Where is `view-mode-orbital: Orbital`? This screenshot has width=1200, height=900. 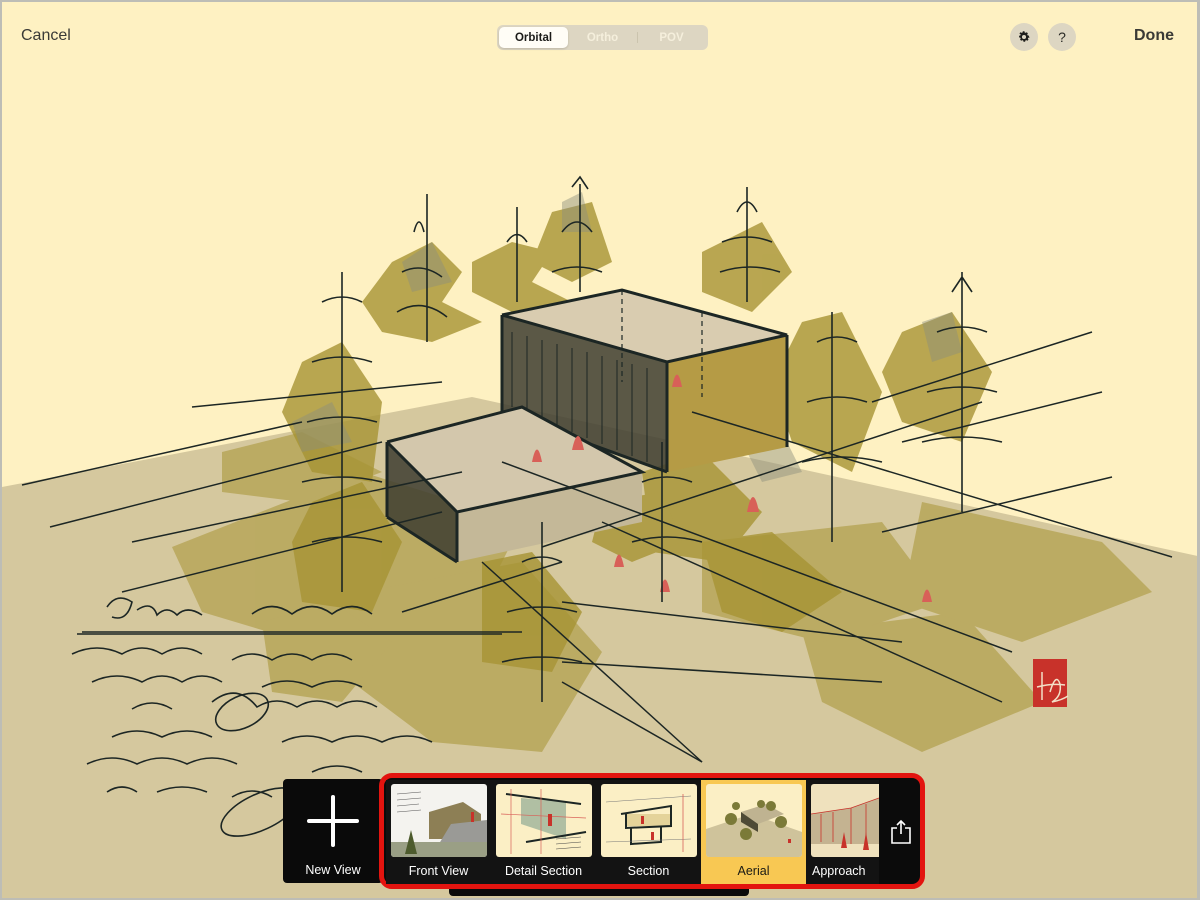 view-mode-orbital: Orbital is located at coordinates (533, 37).